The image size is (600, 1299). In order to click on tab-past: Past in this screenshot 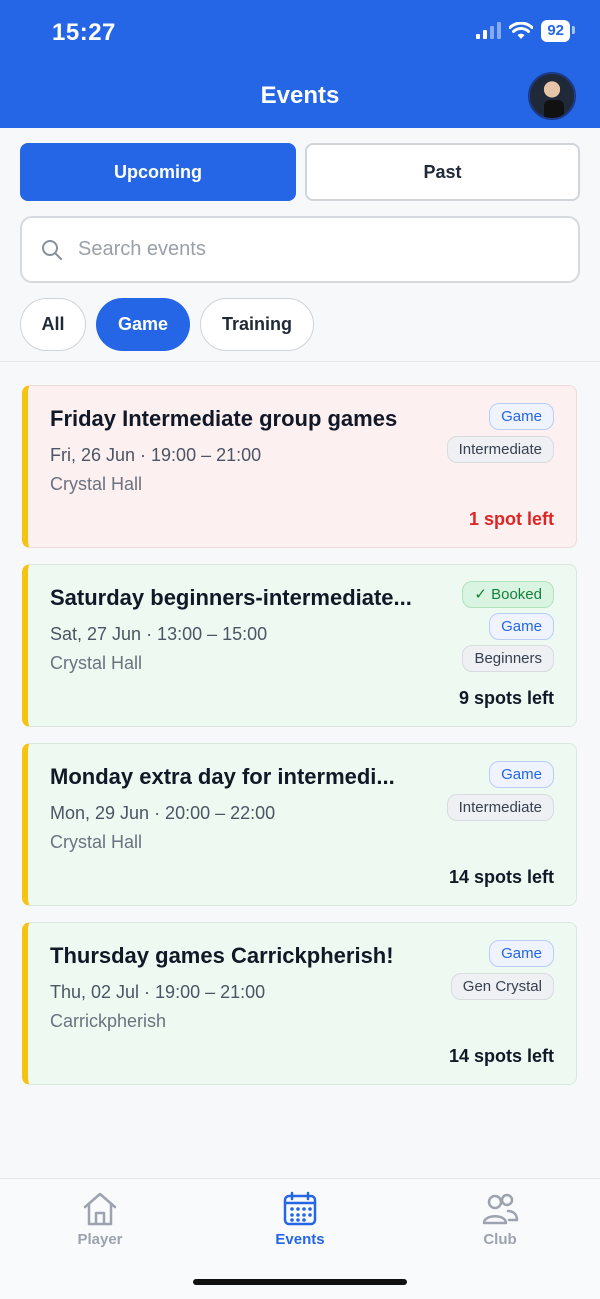, I will do `click(442, 172)`.